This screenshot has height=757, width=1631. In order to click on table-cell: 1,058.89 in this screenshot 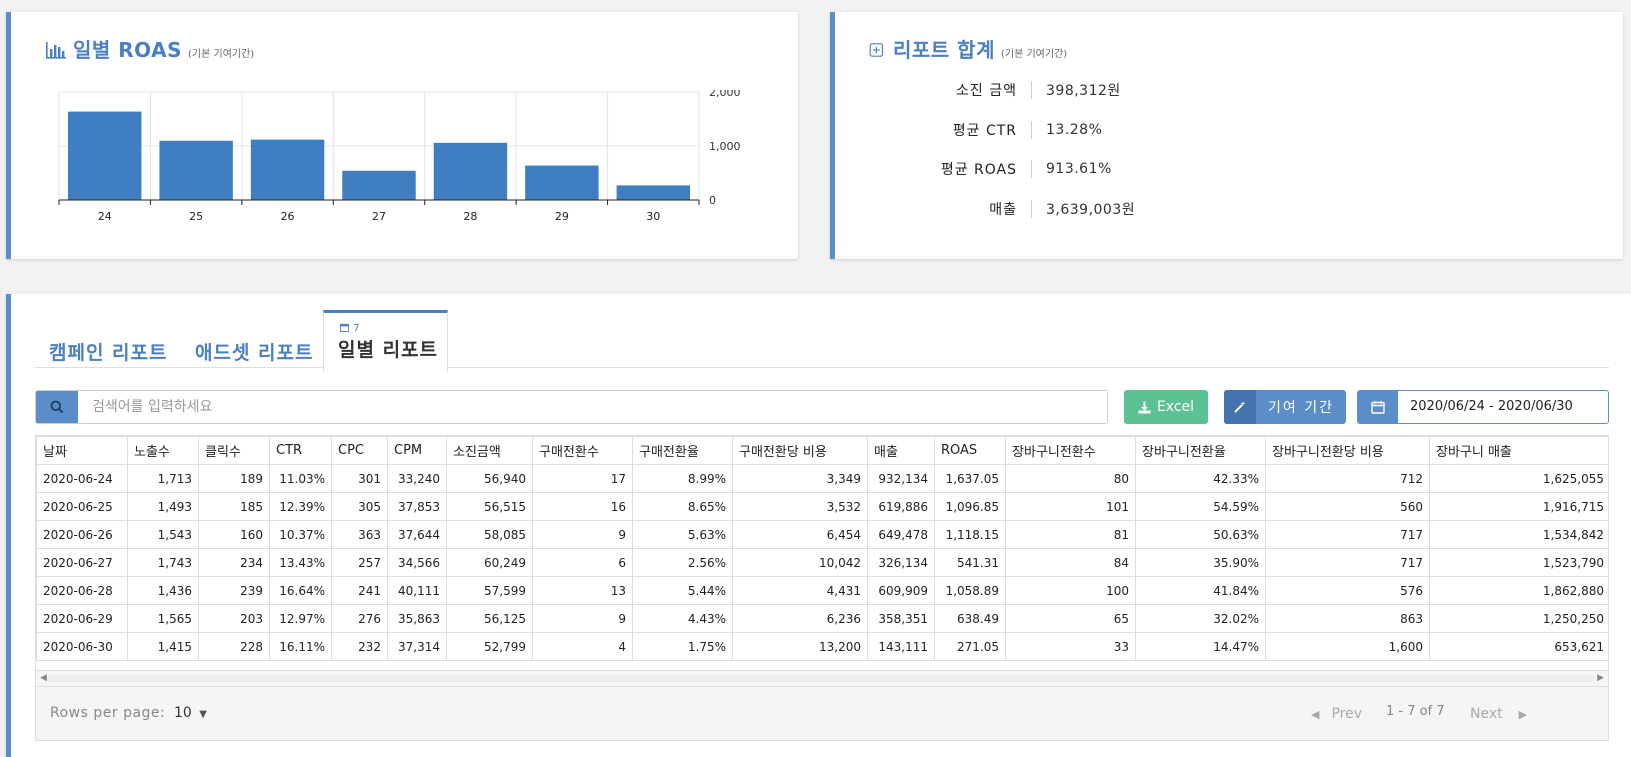, I will do `click(970, 590)`.